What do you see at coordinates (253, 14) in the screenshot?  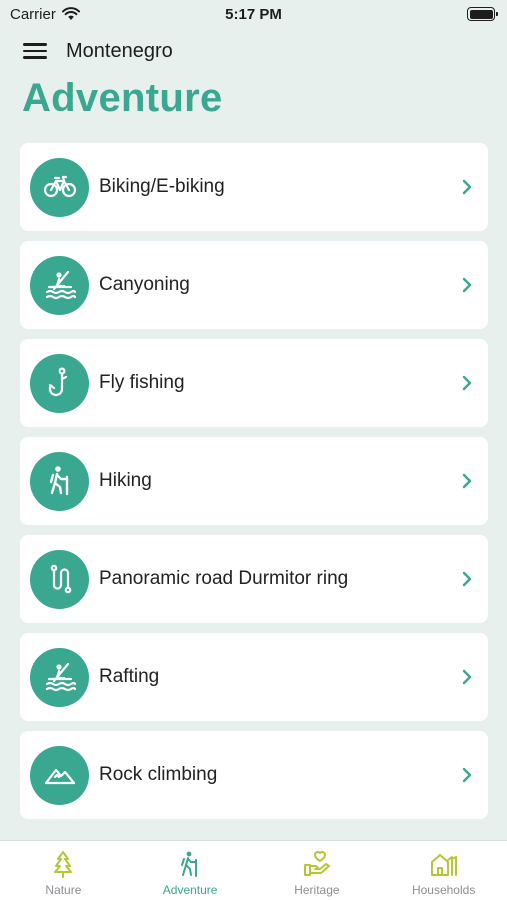 I see `status-bar: Carrier 5:17 PM` at bounding box center [253, 14].